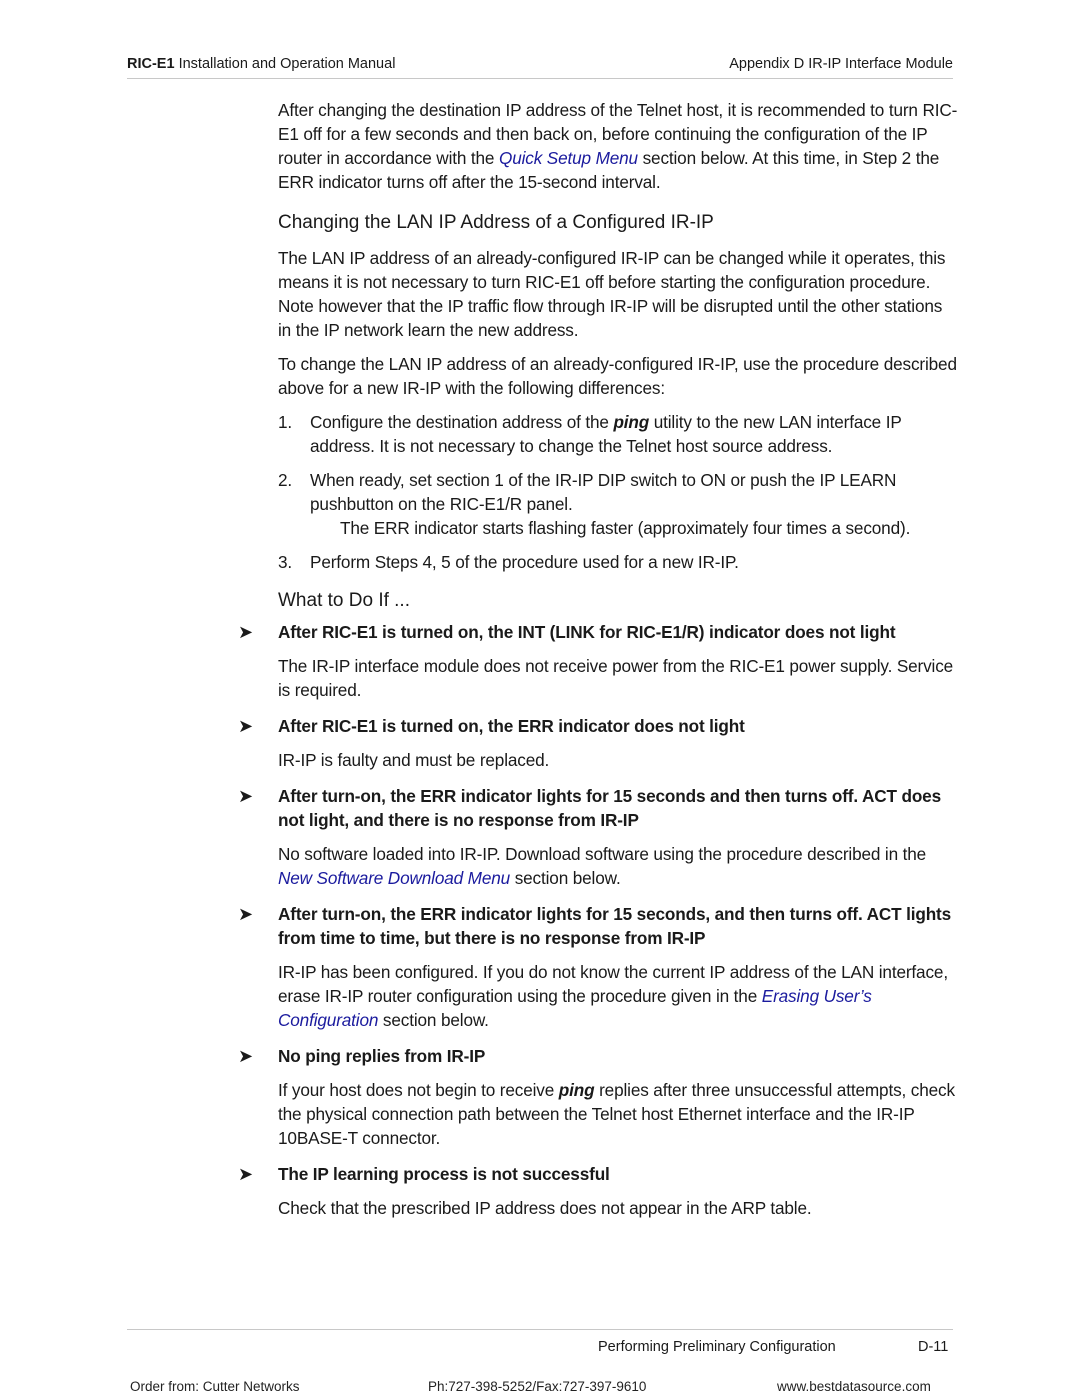 The height and width of the screenshot is (1397, 1080). Describe the element at coordinates (537, 1386) in the screenshot. I see `phone-fax-text: Ph:727-398-5252/Fax:727-397-9610` at that location.